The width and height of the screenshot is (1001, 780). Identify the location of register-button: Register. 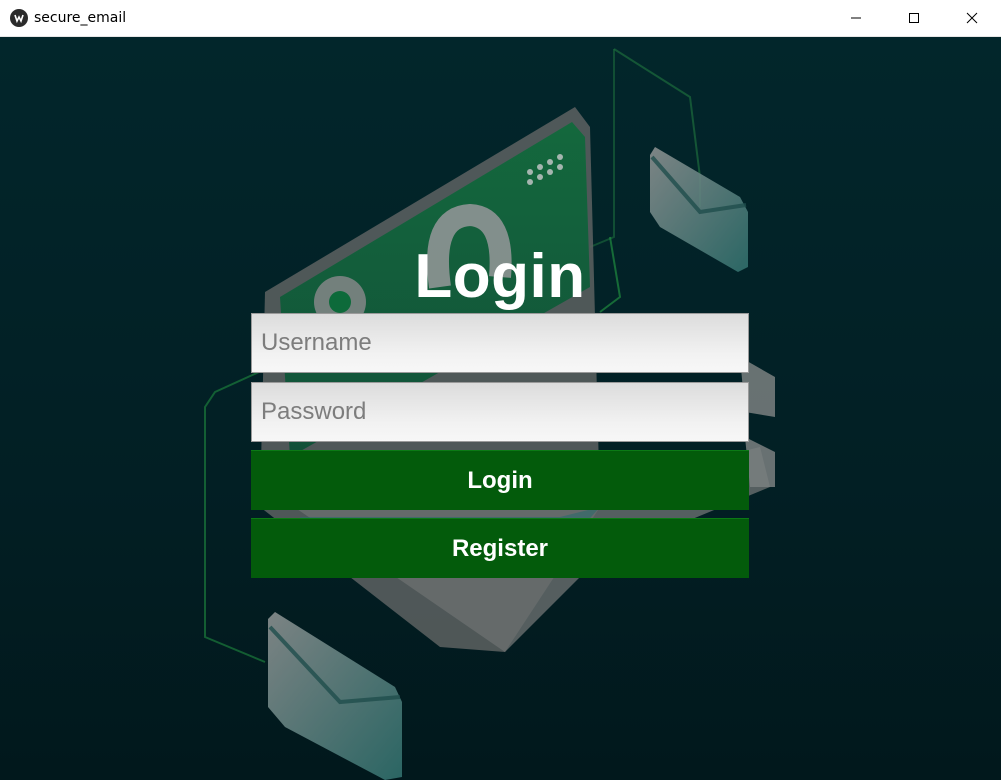
(500, 548).